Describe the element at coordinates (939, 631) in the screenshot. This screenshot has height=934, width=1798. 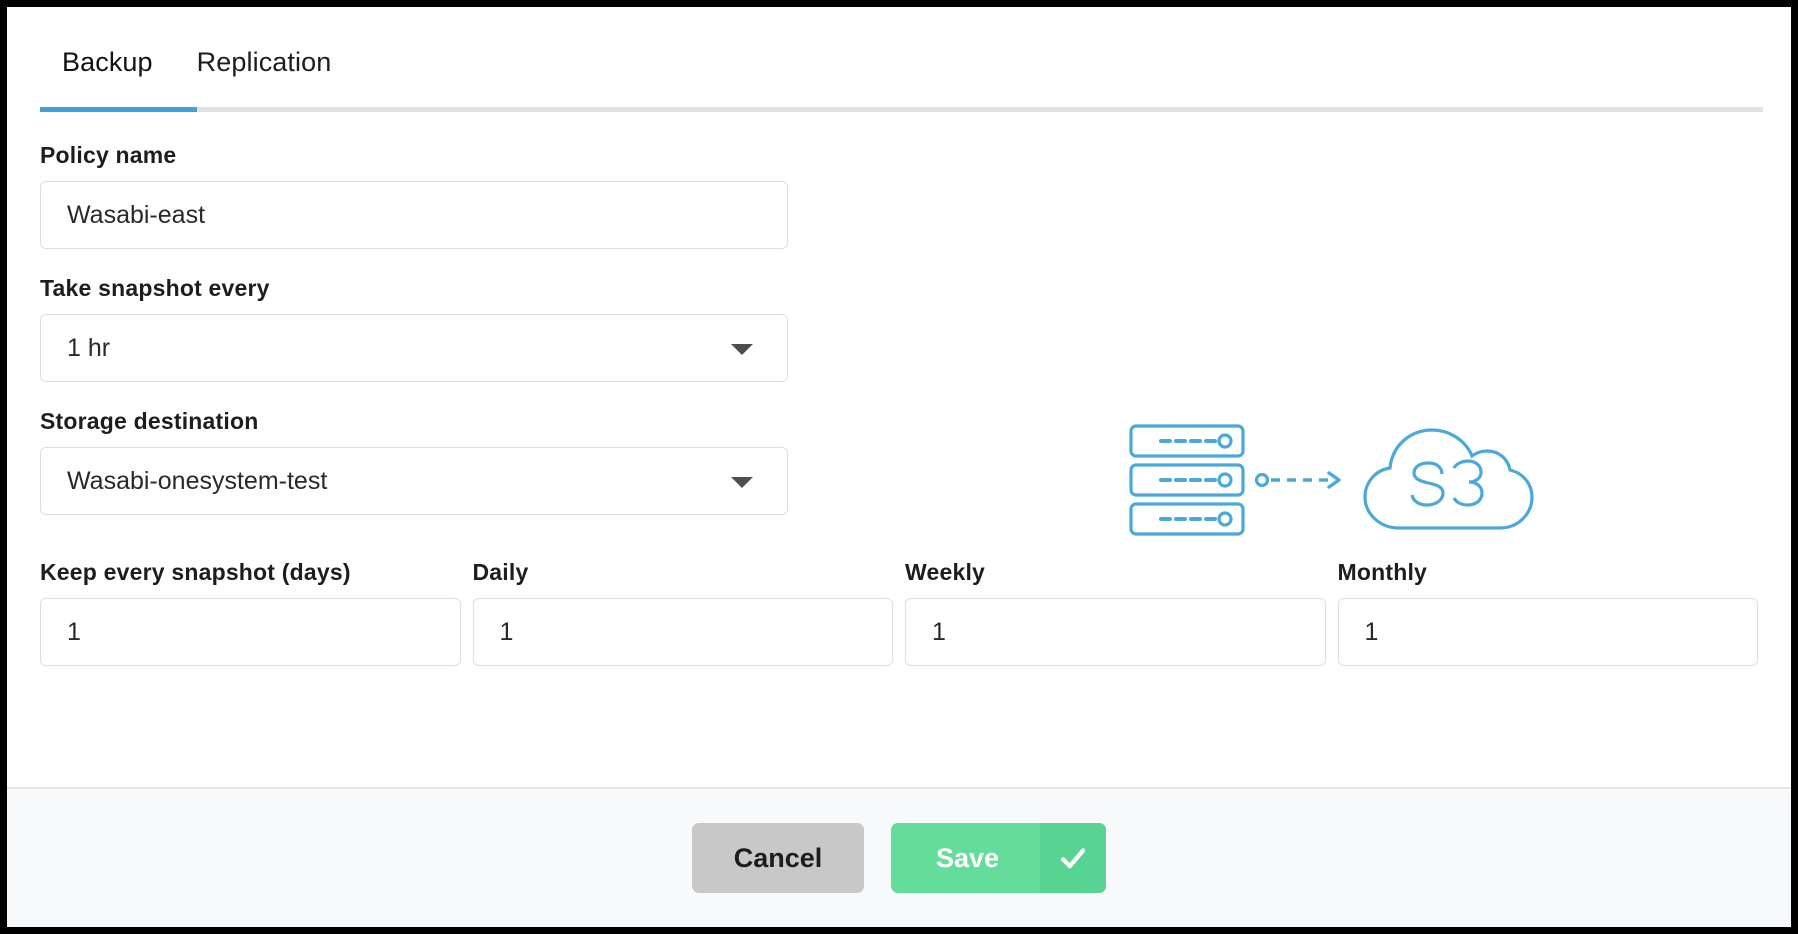
I see `retention-weekly-value: 1` at that location.